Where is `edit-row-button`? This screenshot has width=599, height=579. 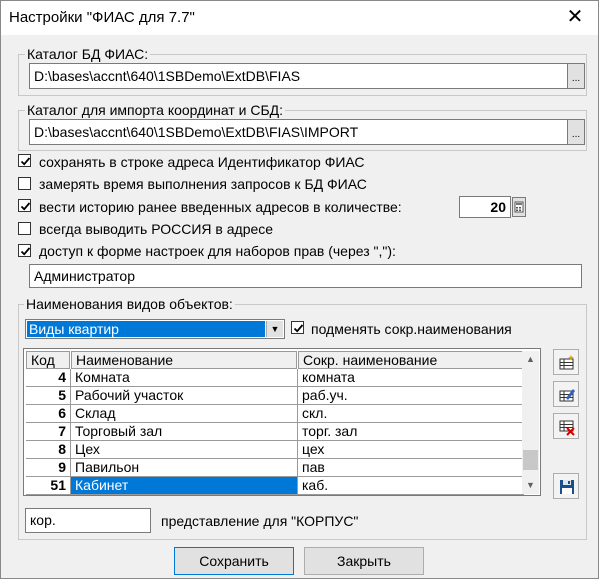
edit-row-button is located at coordinates (566, 394).